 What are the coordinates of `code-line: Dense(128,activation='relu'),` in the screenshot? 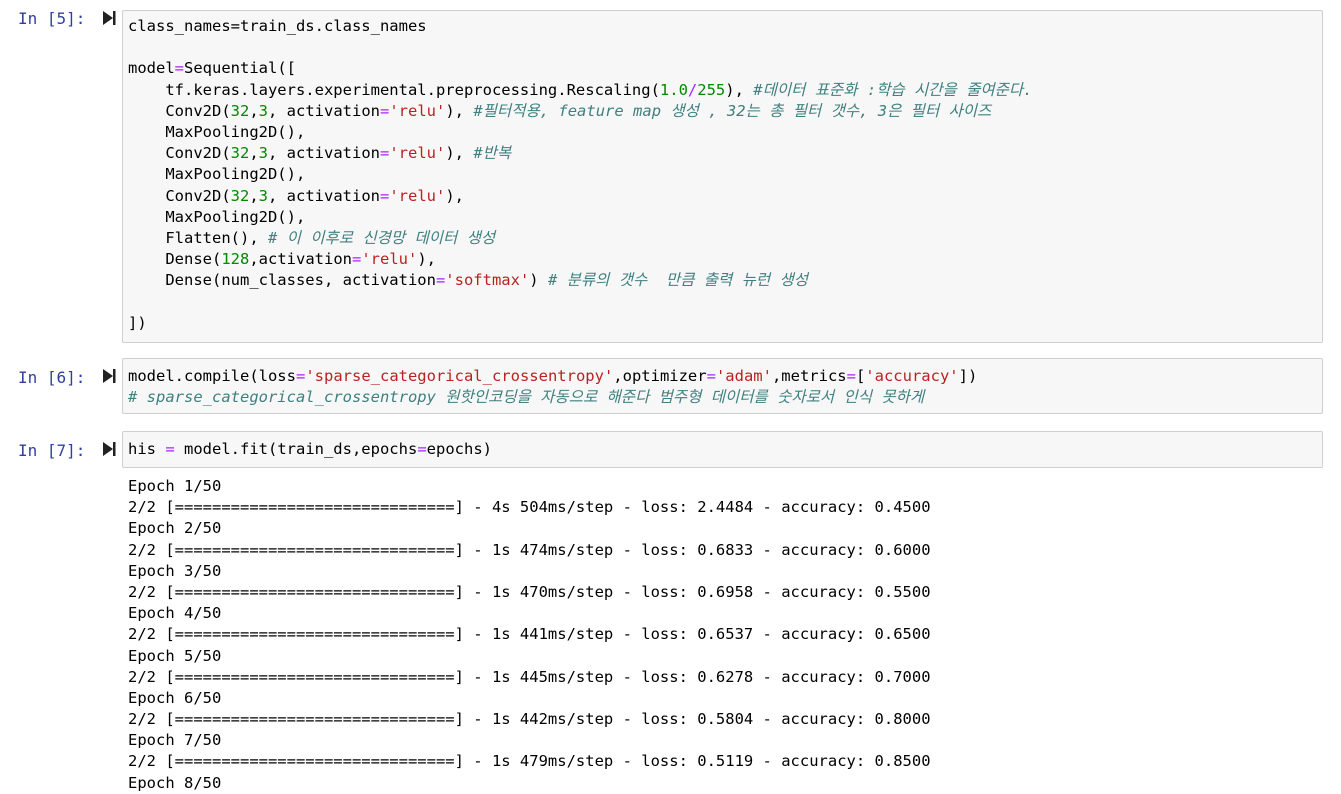 It's located at (725, 259).